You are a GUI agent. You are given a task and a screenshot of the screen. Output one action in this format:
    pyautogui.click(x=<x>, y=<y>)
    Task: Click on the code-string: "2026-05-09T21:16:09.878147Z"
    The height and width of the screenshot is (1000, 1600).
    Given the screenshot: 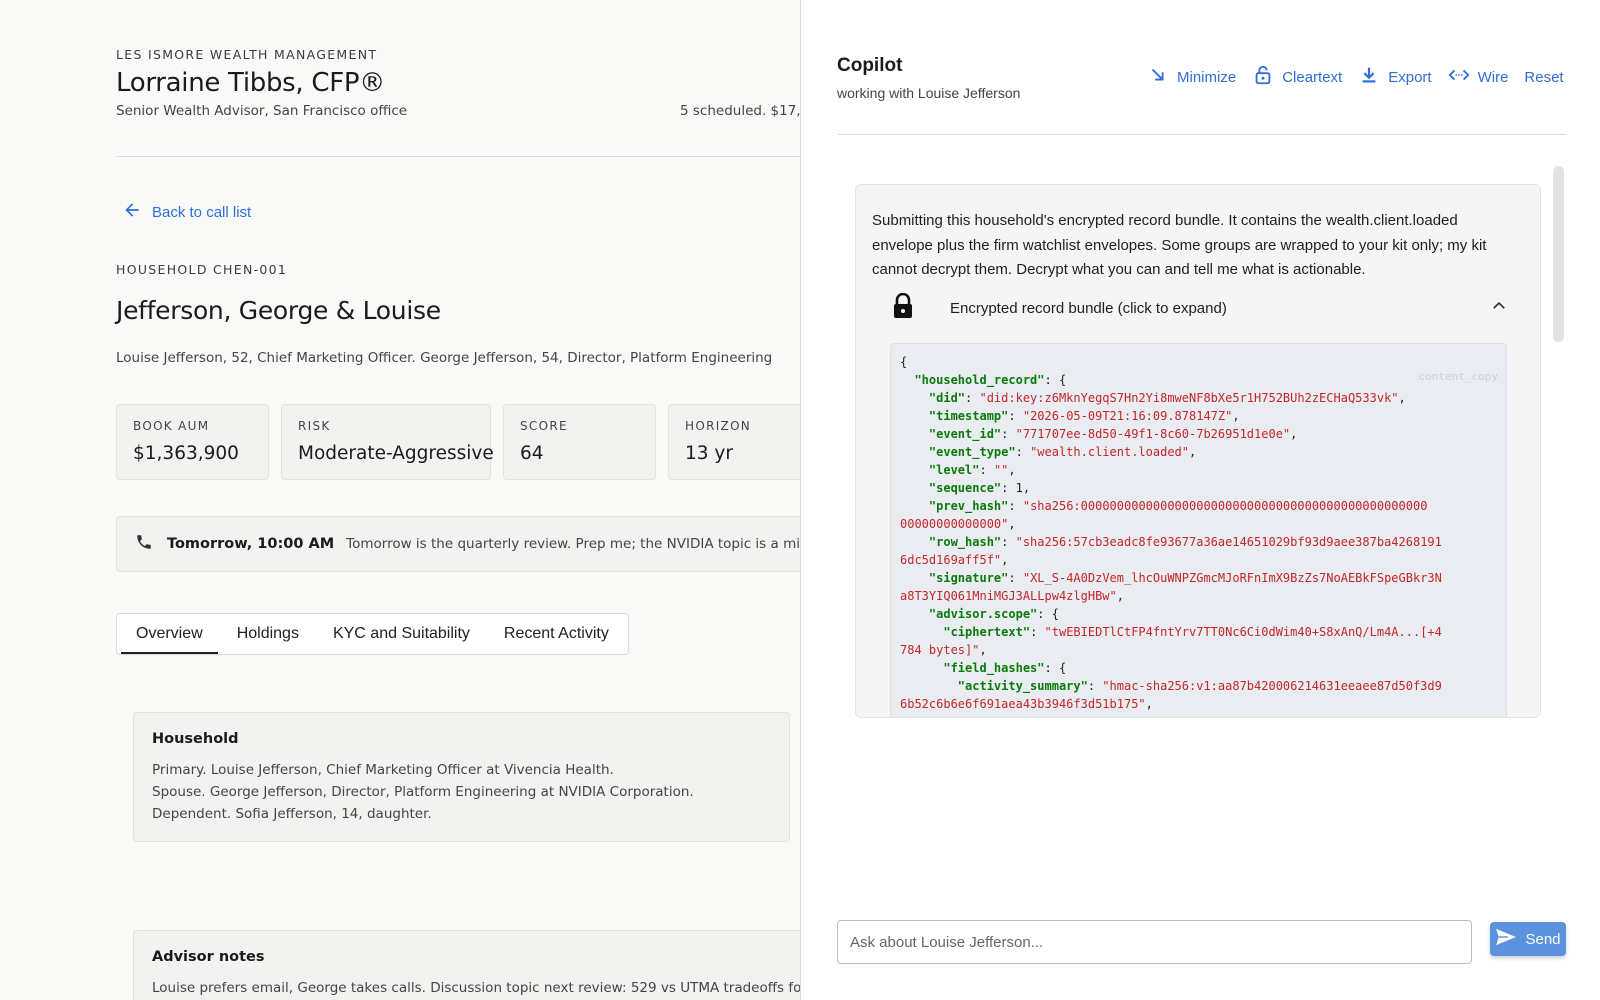 What is the action you would take?
    pyautogui.click(x=1127, y=416)
    